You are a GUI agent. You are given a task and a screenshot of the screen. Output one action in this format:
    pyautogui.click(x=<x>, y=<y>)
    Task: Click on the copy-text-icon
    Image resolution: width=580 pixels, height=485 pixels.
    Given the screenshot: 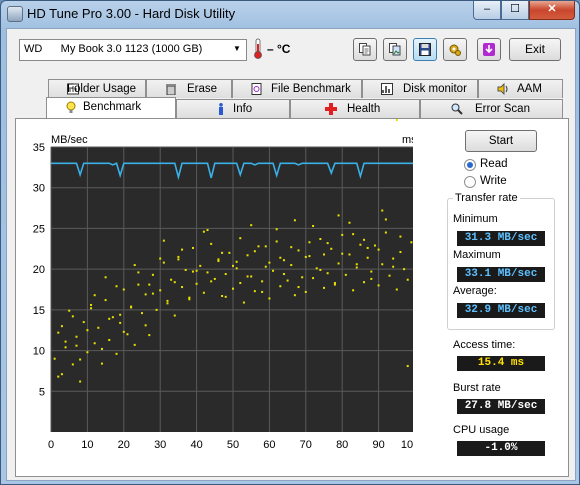 What is the action you would take?
    pyautogui.click(x=365, y=49)
    